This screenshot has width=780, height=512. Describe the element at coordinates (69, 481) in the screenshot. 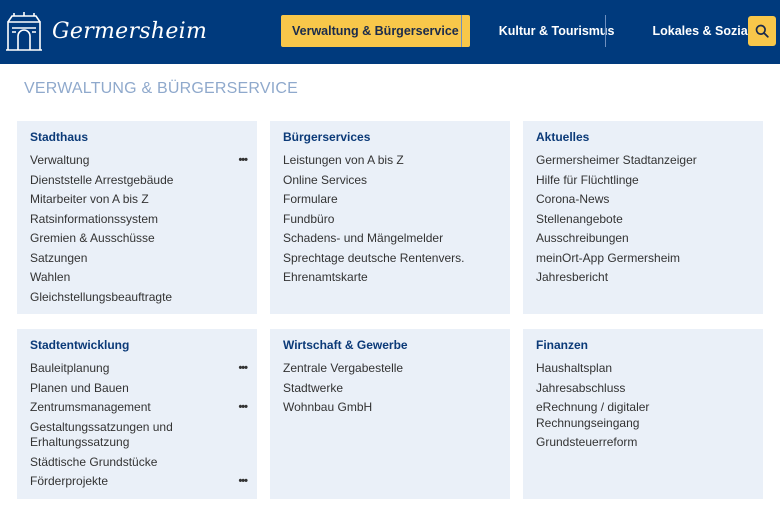

I see `link-label: Förderprojekte` at that location.